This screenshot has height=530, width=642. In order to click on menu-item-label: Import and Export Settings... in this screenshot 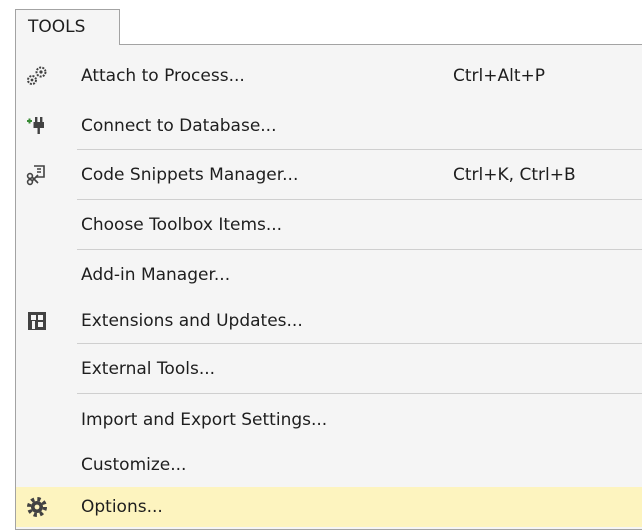, I will do `click(204, 420)`.